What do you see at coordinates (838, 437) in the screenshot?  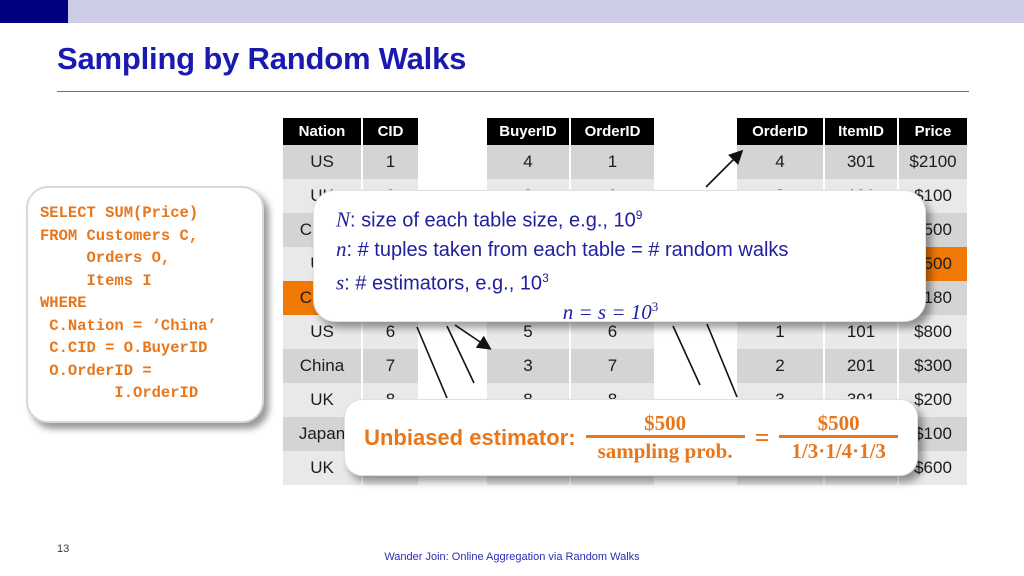 I see `estimator-fraction-right: $500 1/3·1/4·1/3` at bounding box center [838, 437].